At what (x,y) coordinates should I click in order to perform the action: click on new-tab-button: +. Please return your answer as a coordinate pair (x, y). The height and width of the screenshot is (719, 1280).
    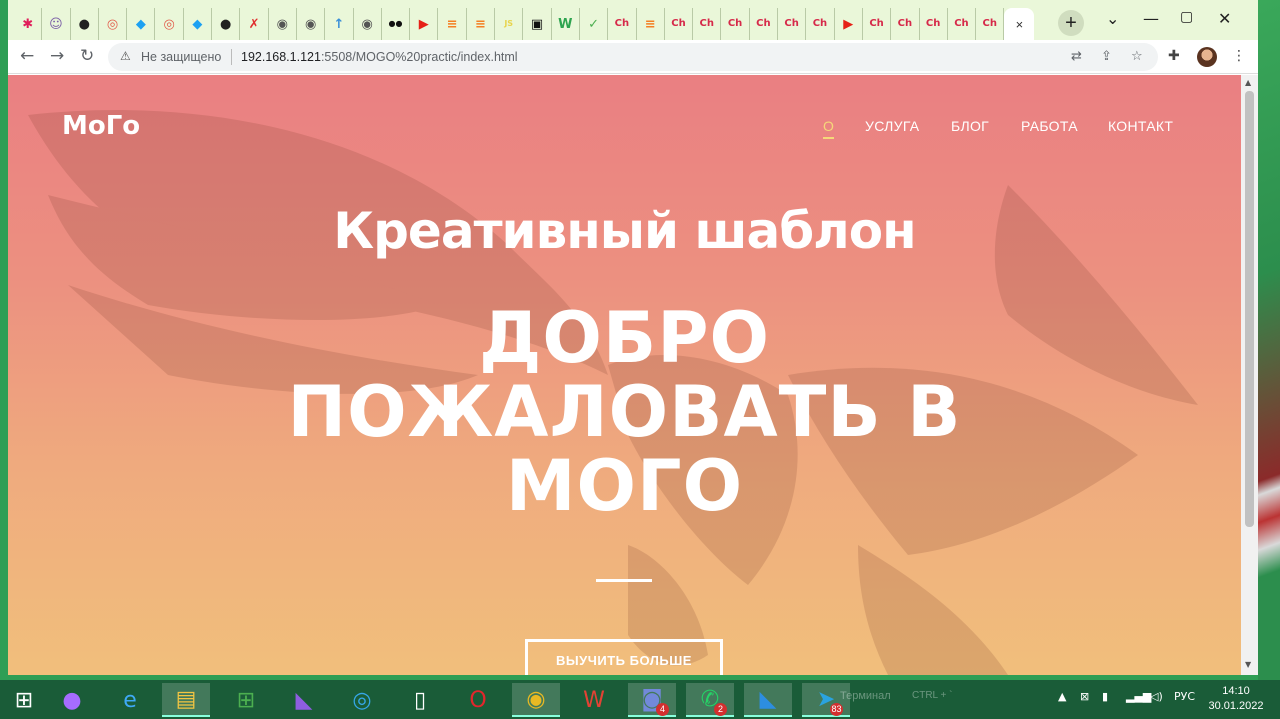
    Looking at the image, I should click on (1071, 23).